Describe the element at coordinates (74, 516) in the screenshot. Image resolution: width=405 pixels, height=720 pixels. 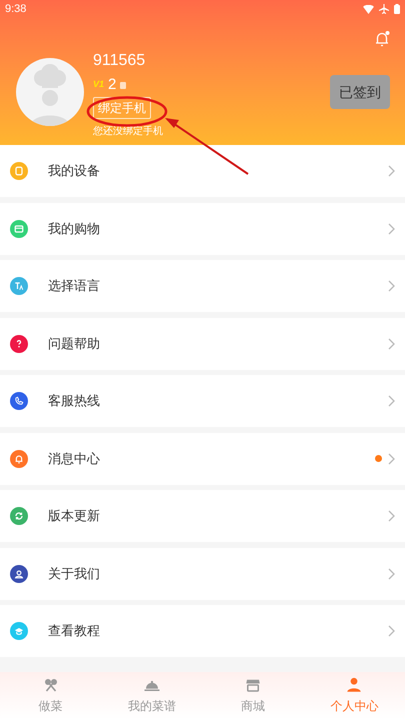
I see `menu-label: 版本更新` at that location.